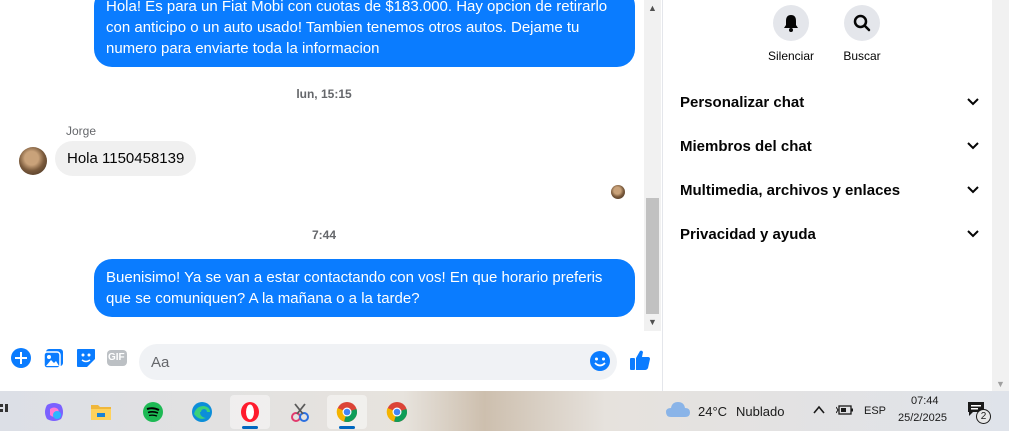 This screenshot has width=1009, height=431. Describe the element at coordinates (791, 23) in the screenshot. I see `bell-icon` at that location.